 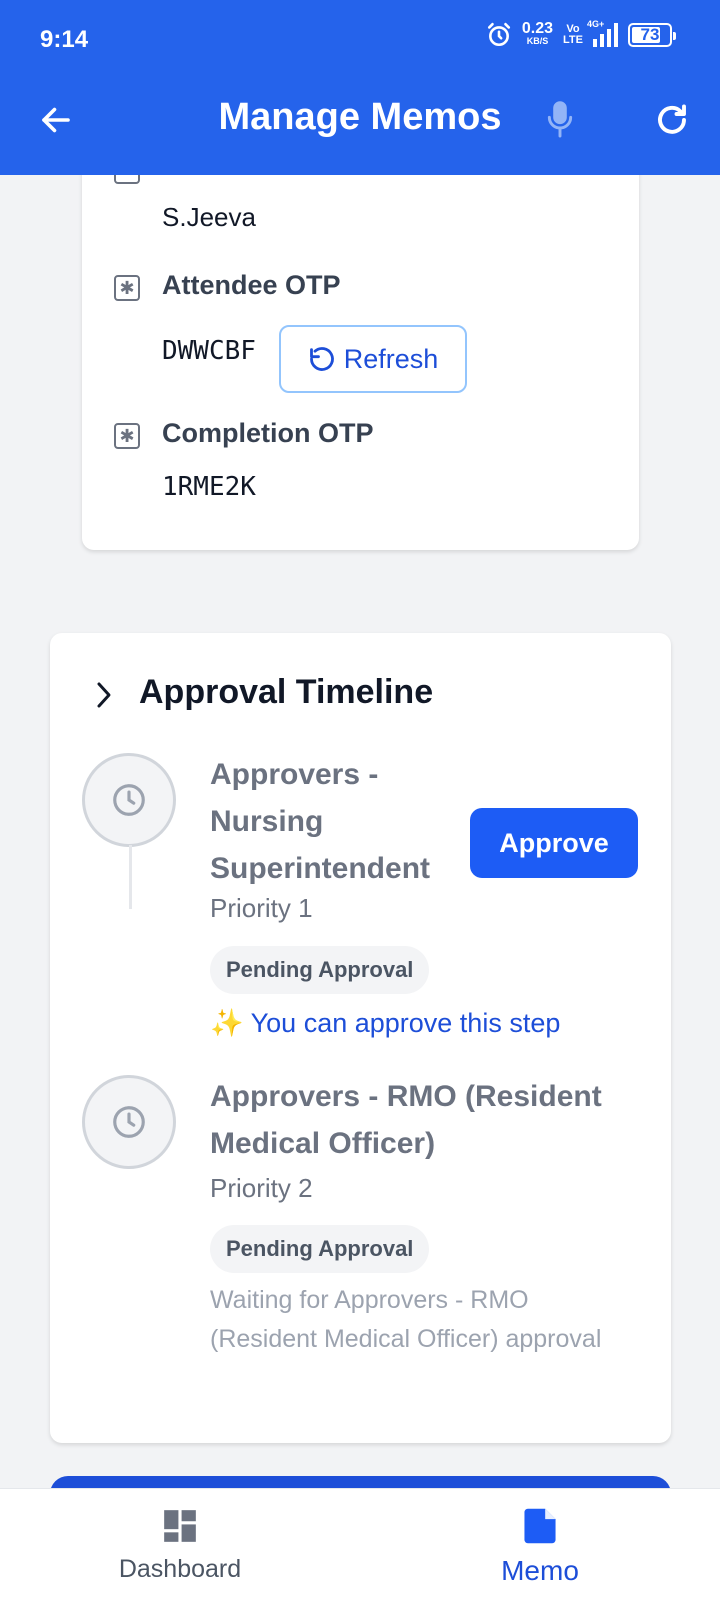 What do you see at coordinates (209, 217) in the screenshot?
I see `name-value: S.Jeeva` at bounding box center [209, 217].